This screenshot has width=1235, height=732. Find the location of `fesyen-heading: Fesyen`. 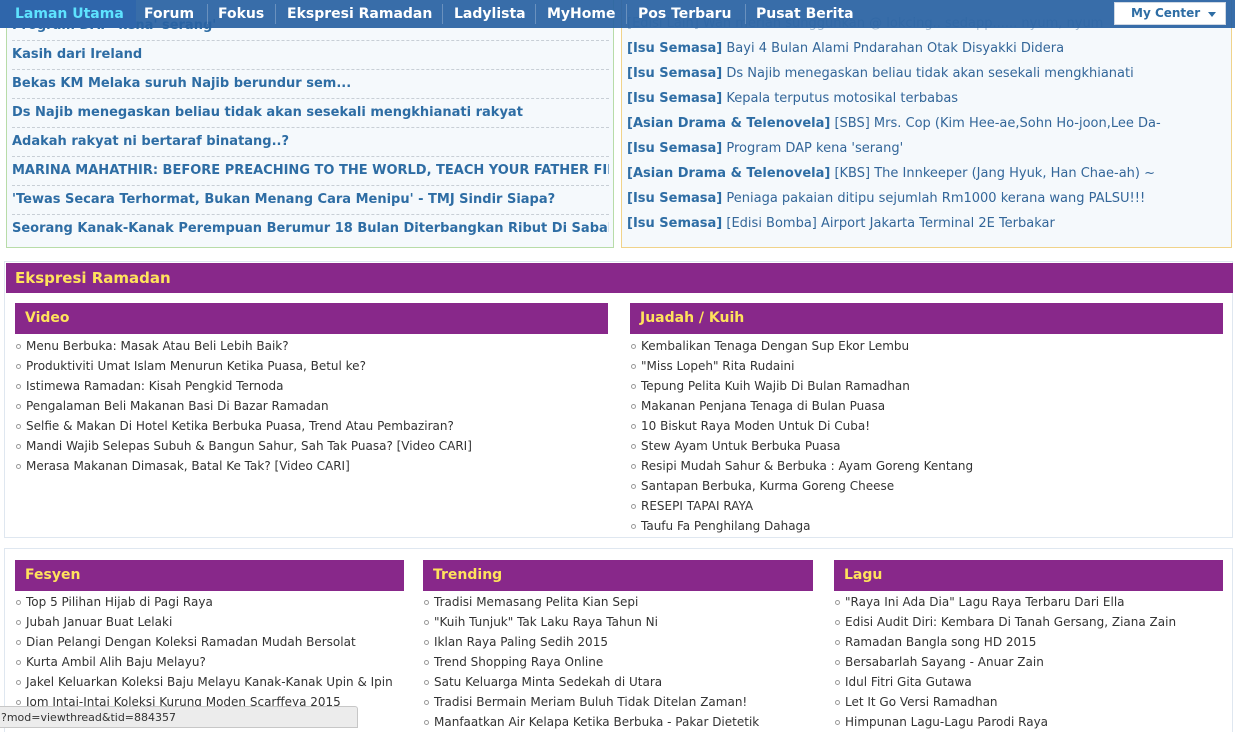

fesyen-heading: Fesyen is located at coordinates (209, 575).